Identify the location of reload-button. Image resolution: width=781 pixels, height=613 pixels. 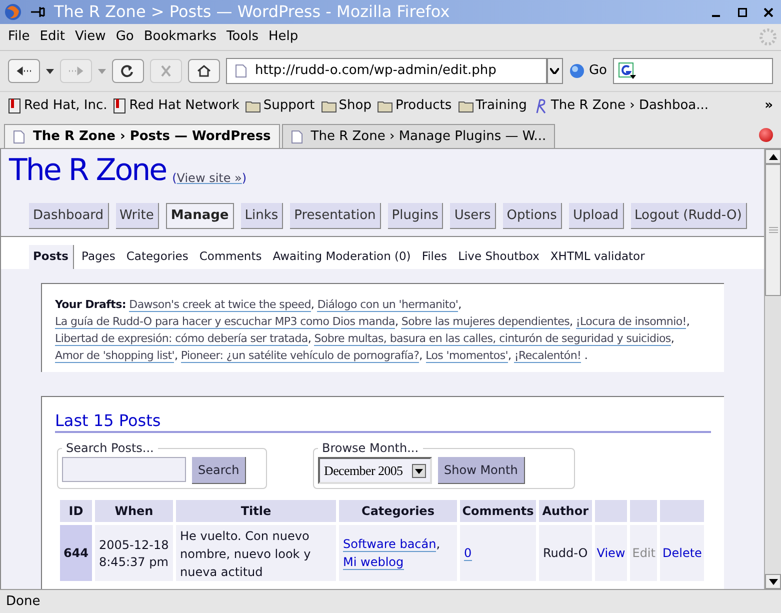
(128, 71).